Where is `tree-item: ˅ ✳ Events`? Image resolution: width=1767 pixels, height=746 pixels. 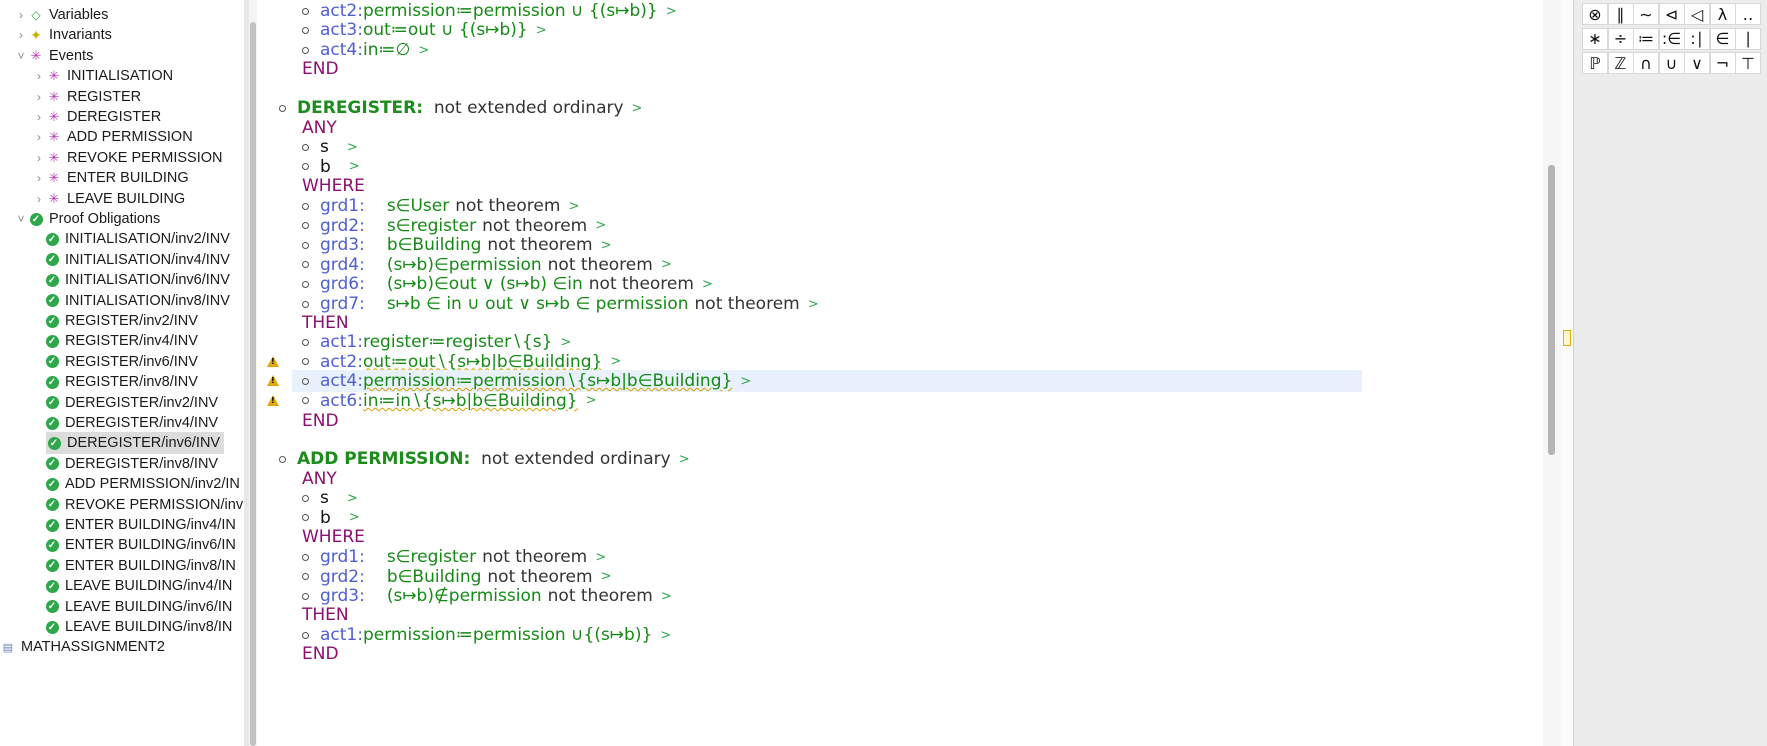 tree-item: ˅ ✳ Events is located at coordinates (53, 56).